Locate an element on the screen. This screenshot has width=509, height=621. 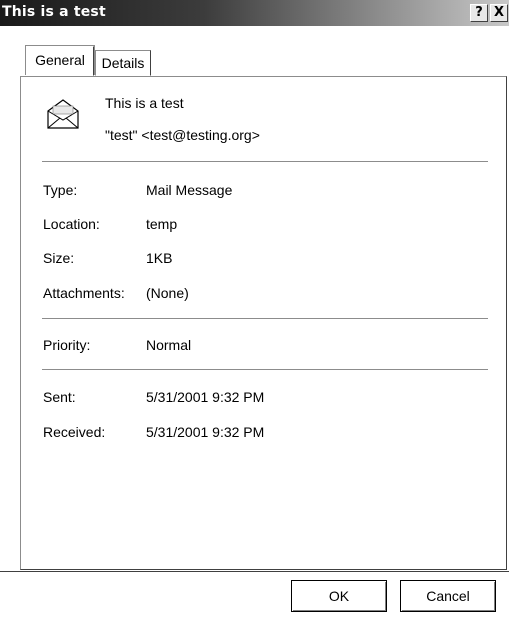
type-value: Mail Message is located at coordinates (189, 190).